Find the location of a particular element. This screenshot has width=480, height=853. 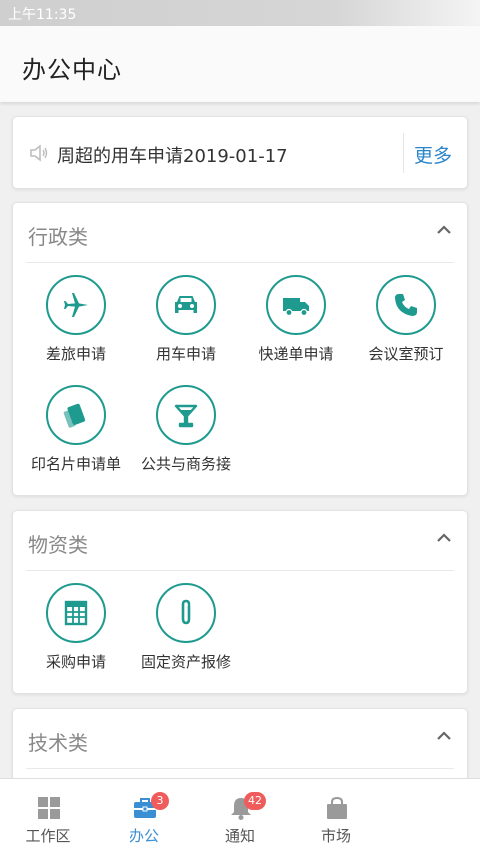

bottom-tab-bar: 工作区 3 办公 42 通知 市场 is located at coordinates (240, 815).